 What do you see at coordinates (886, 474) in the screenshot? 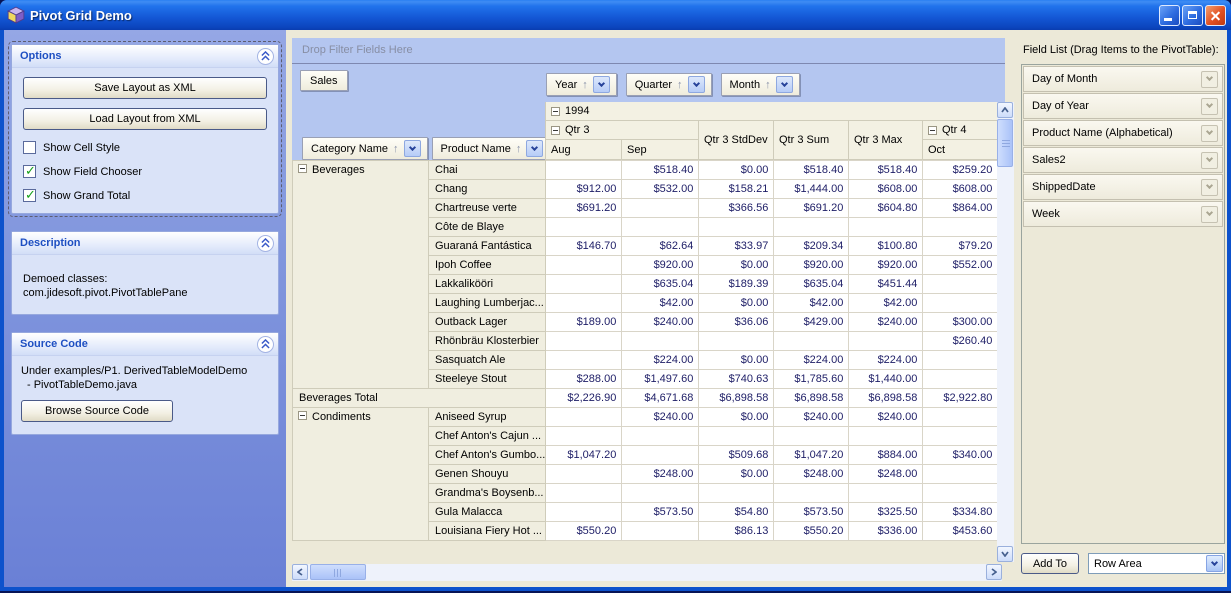
I see `value-cell: $248.00` at bounding box center [886, 474].